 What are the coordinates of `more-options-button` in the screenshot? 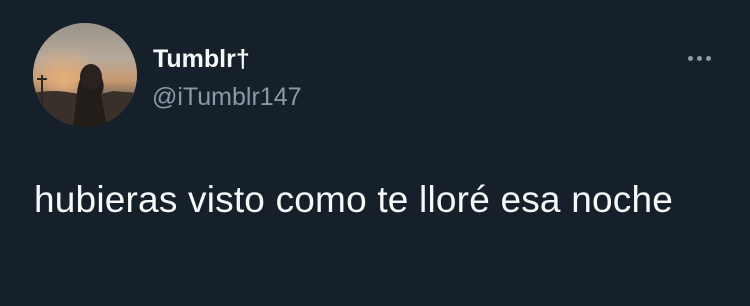 It's located at (699, 58).